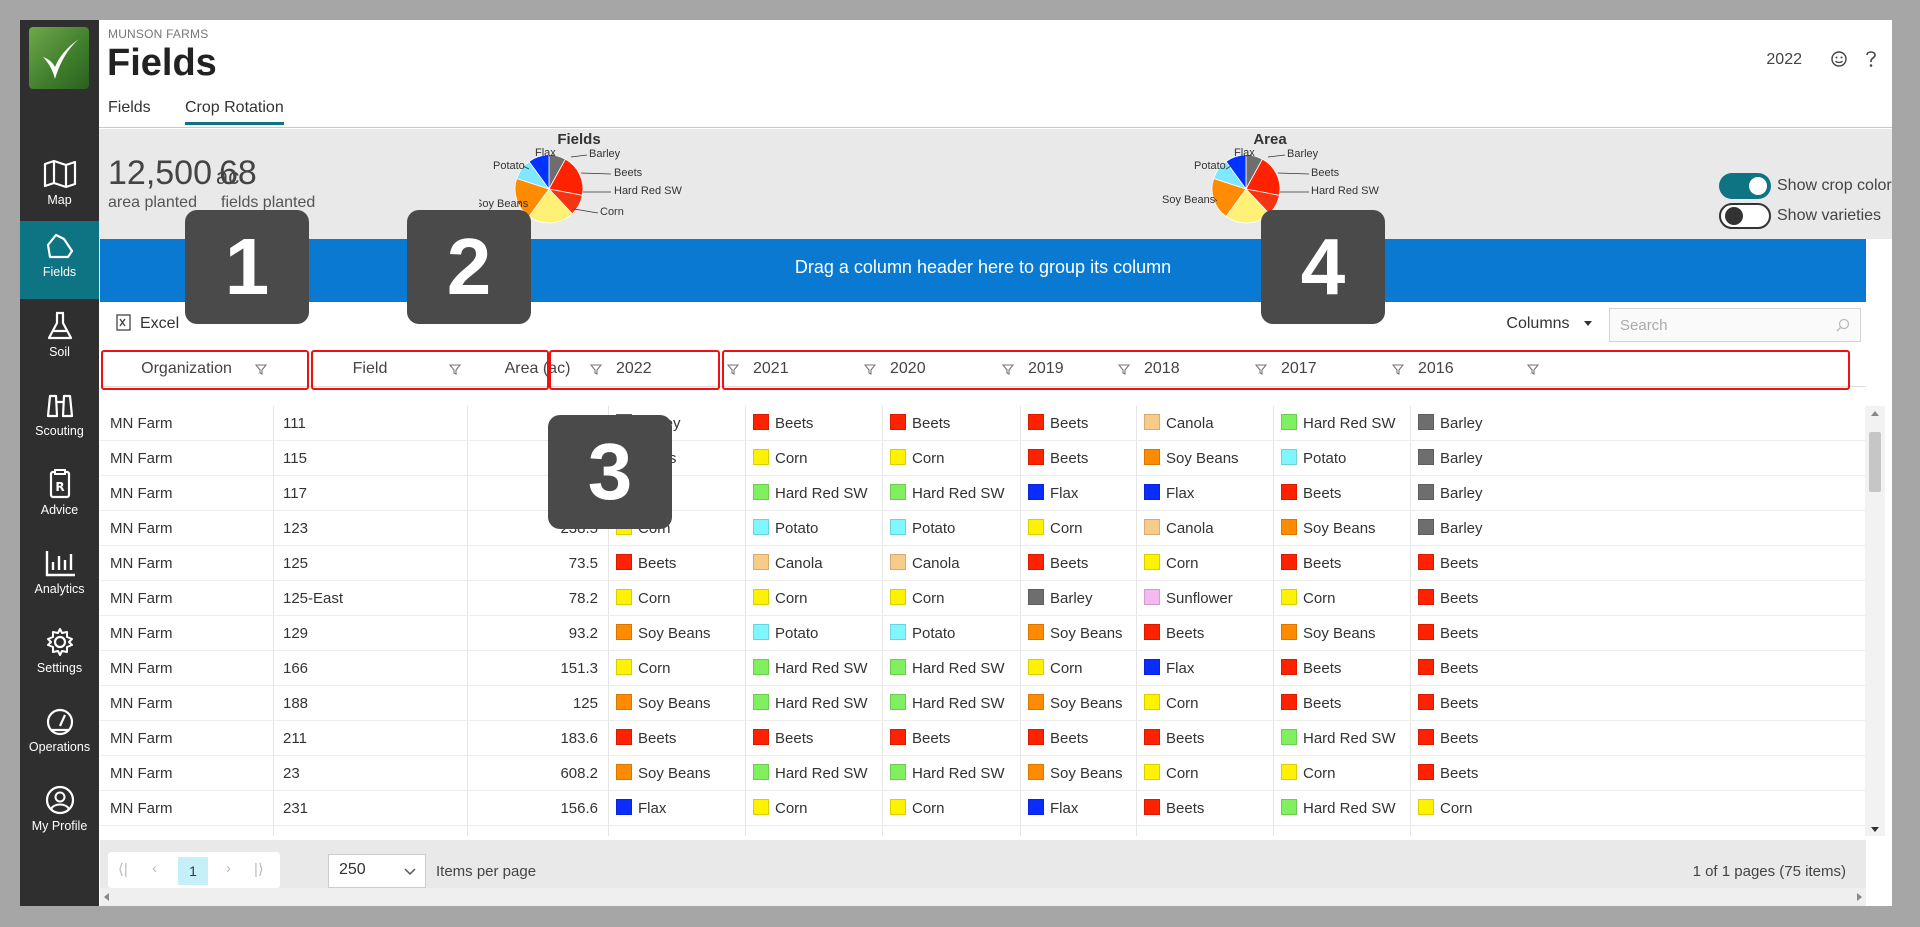 Image resolution: width=1920 pixels, height=927 pixels. I want to click on app-logo, so click(59, 58).